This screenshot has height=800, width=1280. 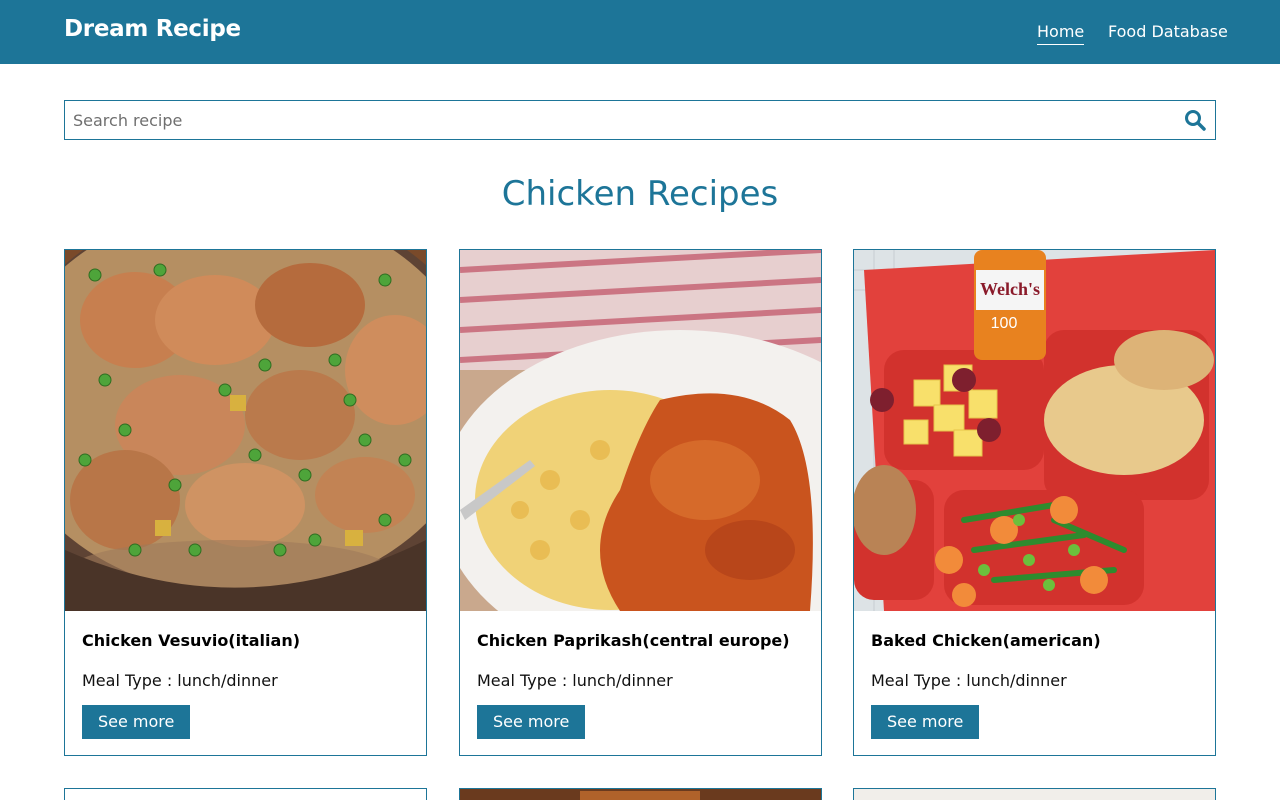 What do you see at coordinates (615, 120) in the screenshot?
I see `search-input` at bounding box center [615, 120].